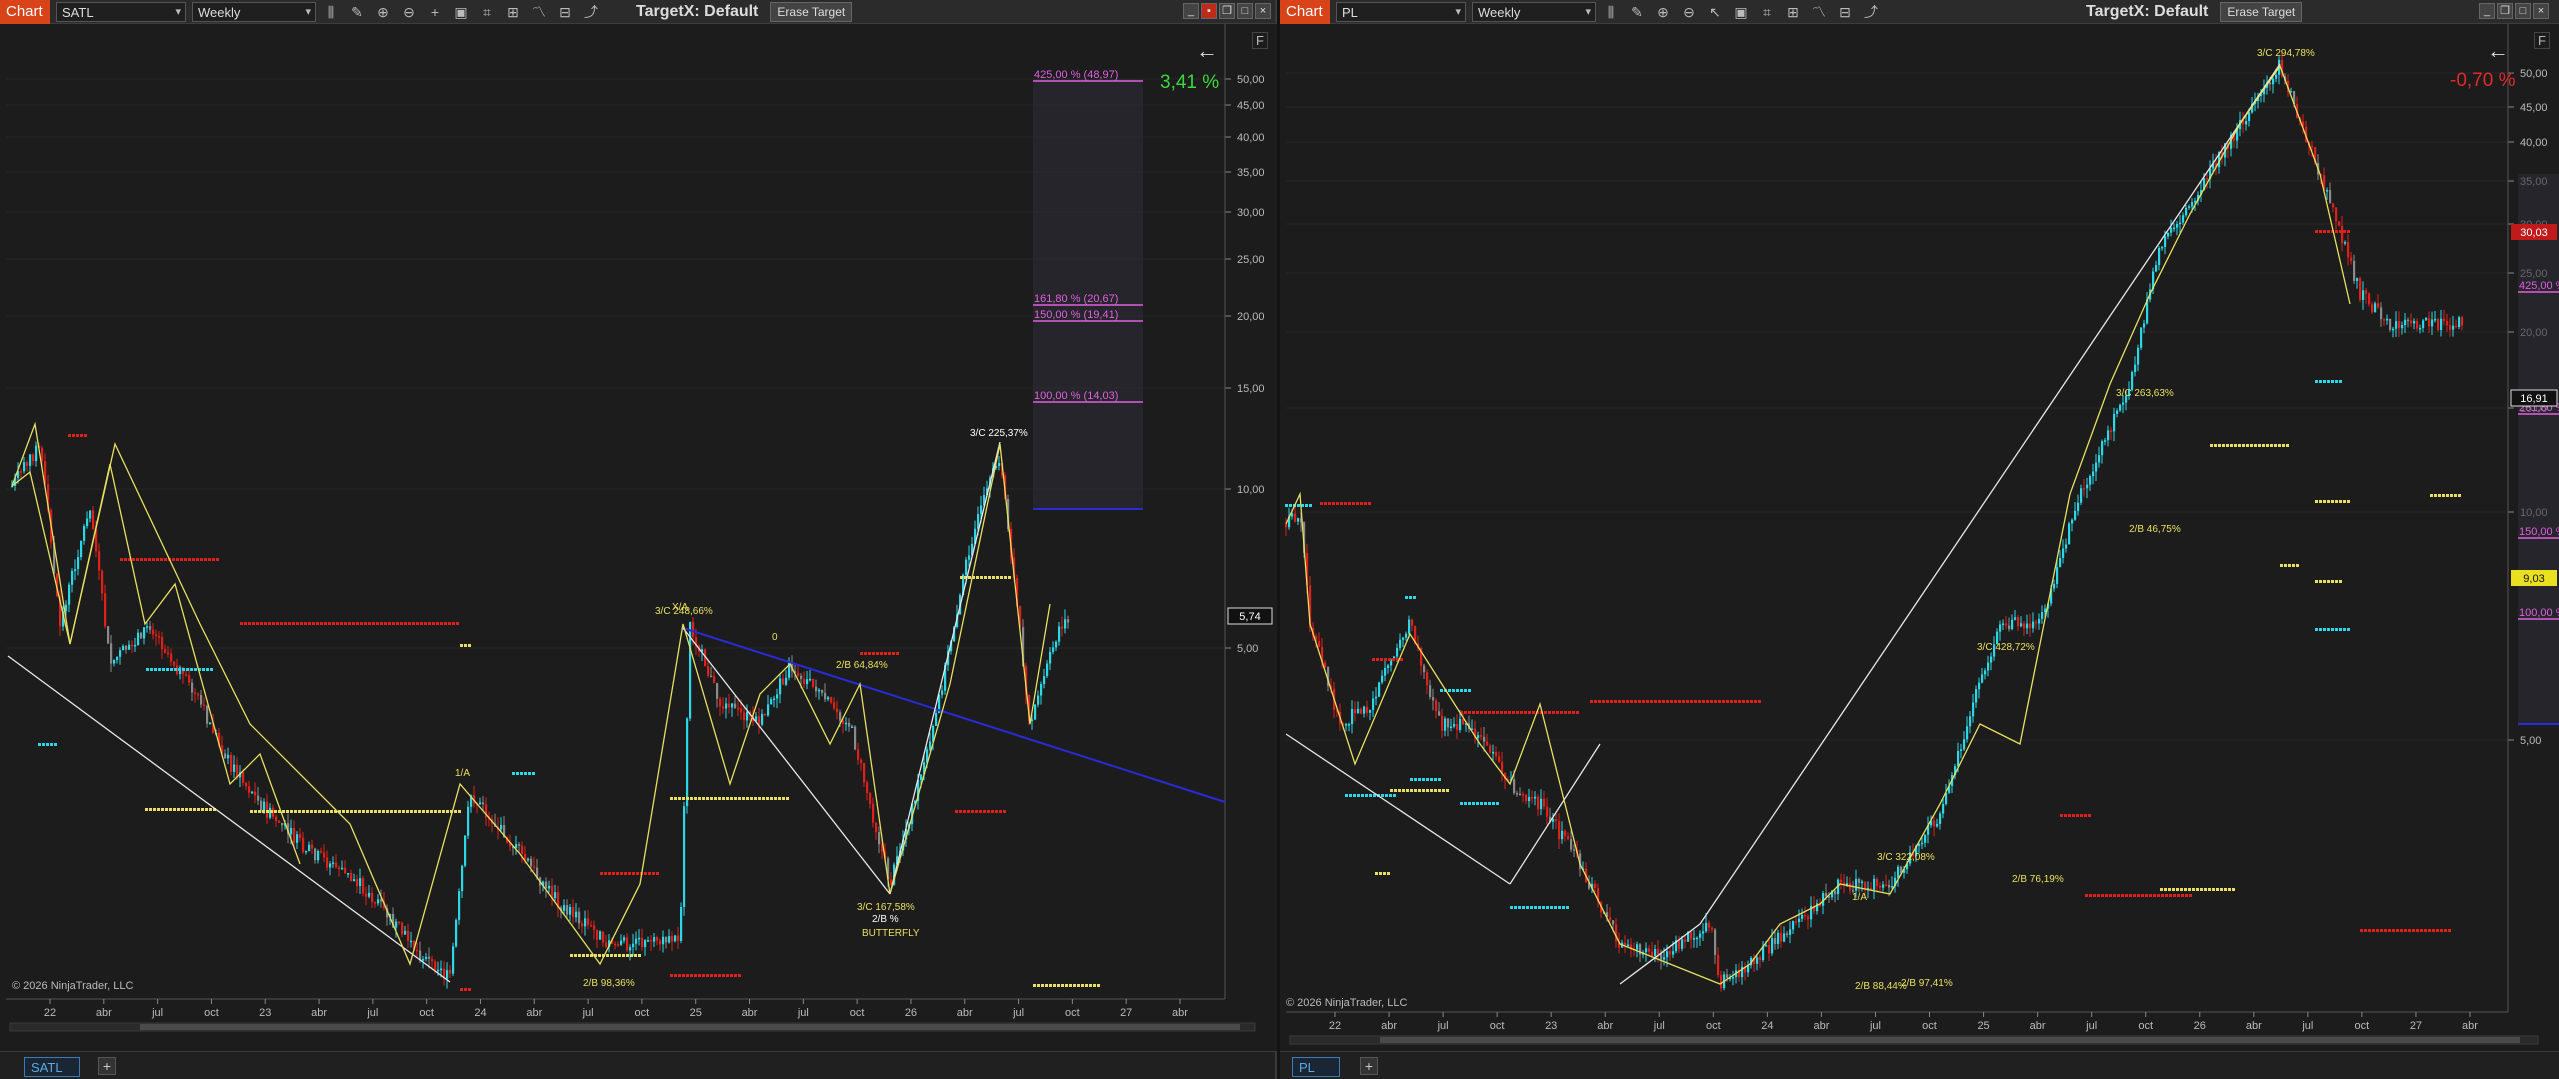  What do you see at coordinates (1209, 11) in the screenshot?
I see `link-icon: ▪` at bounding box center [1209, 11].